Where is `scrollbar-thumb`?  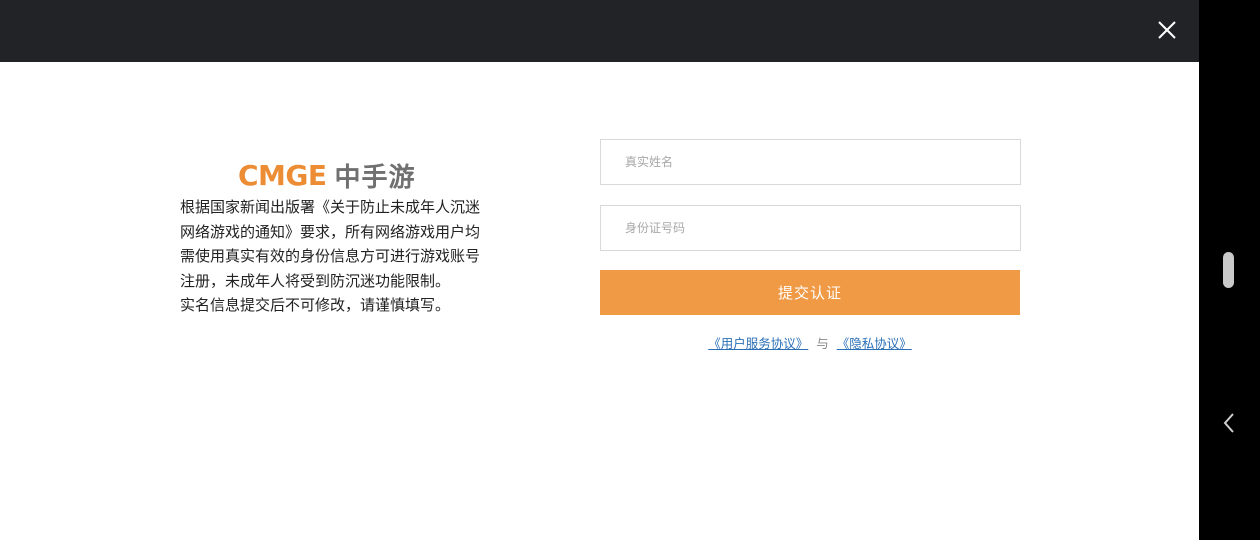
scrollbar-thumb is located at coordinates (1228, 270).